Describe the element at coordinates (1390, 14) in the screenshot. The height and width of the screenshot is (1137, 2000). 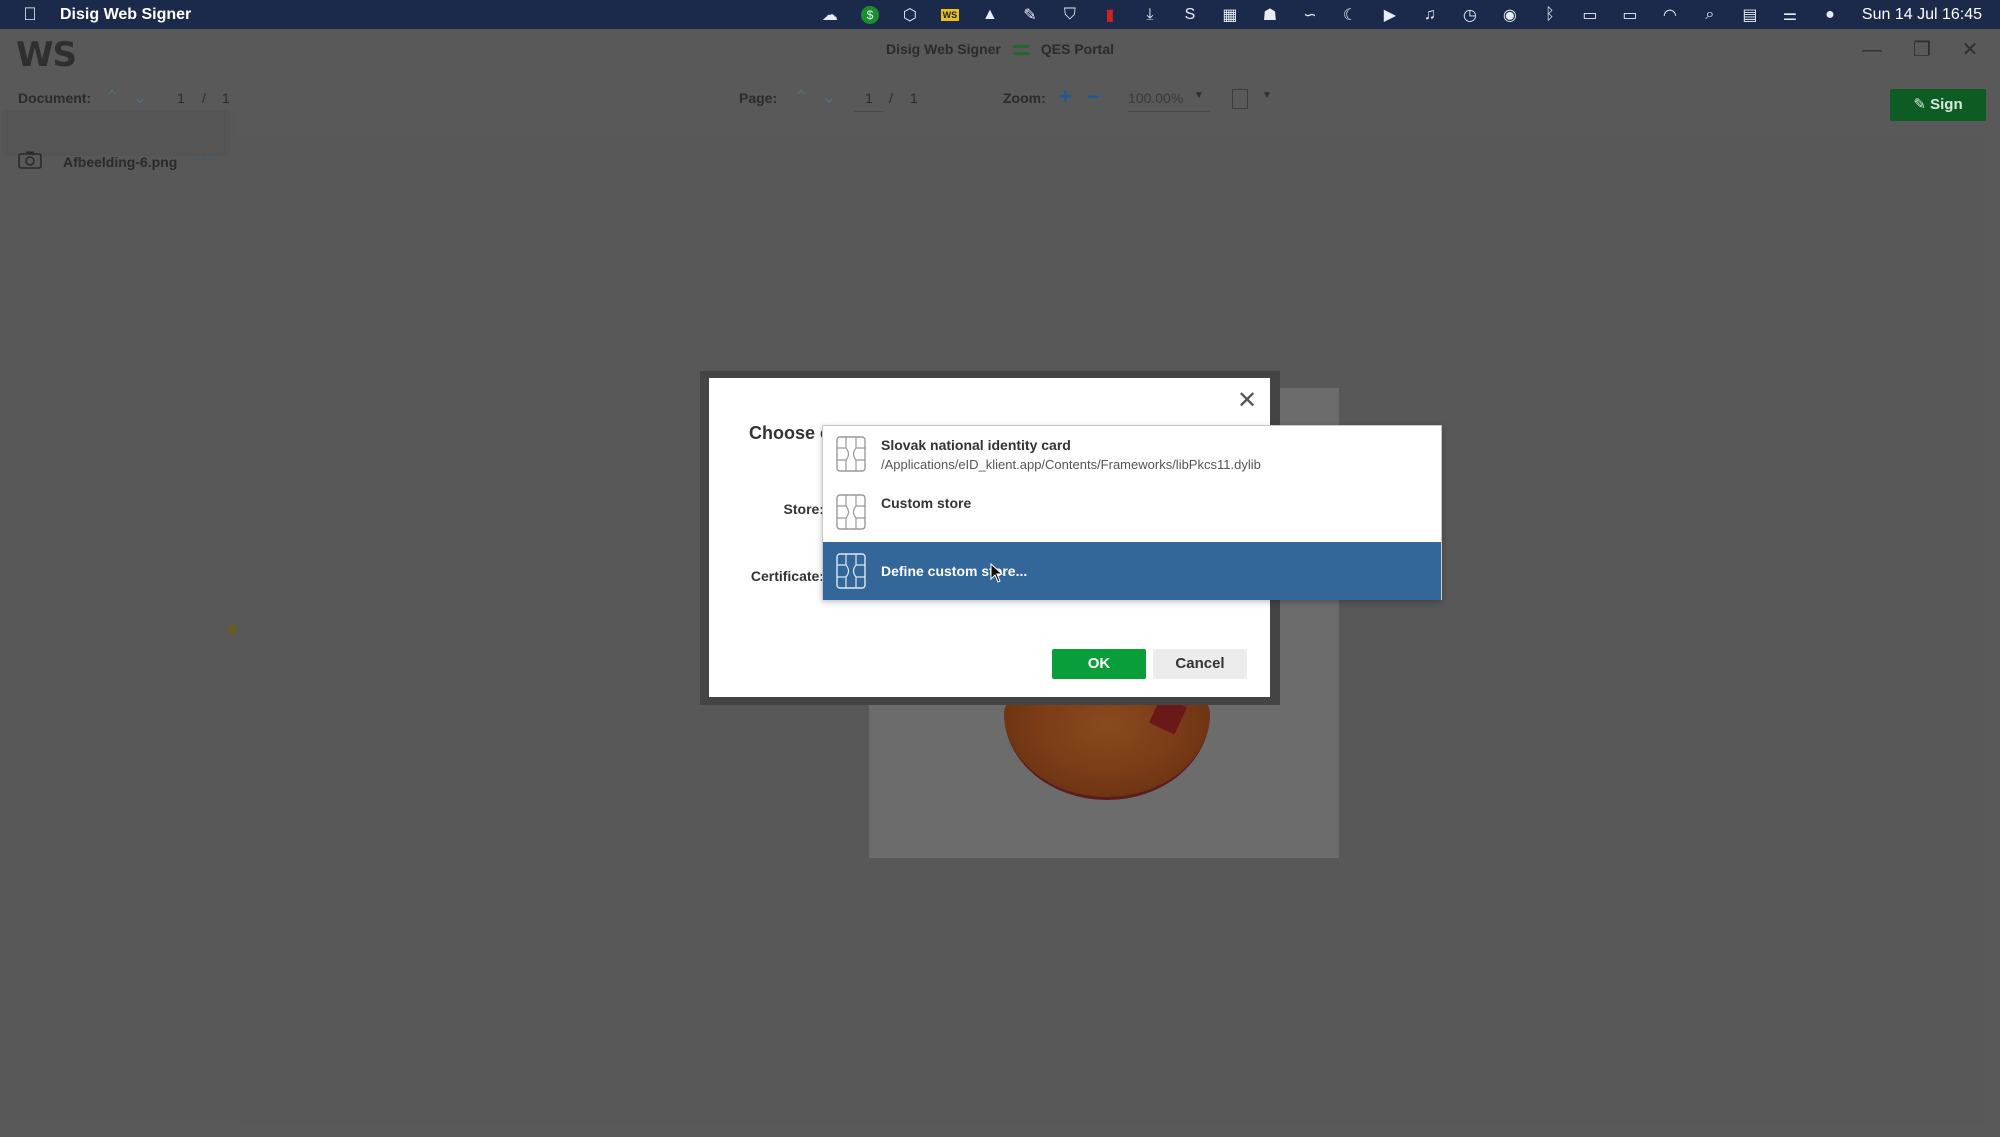
I see `play-icon: ▶` at that location.